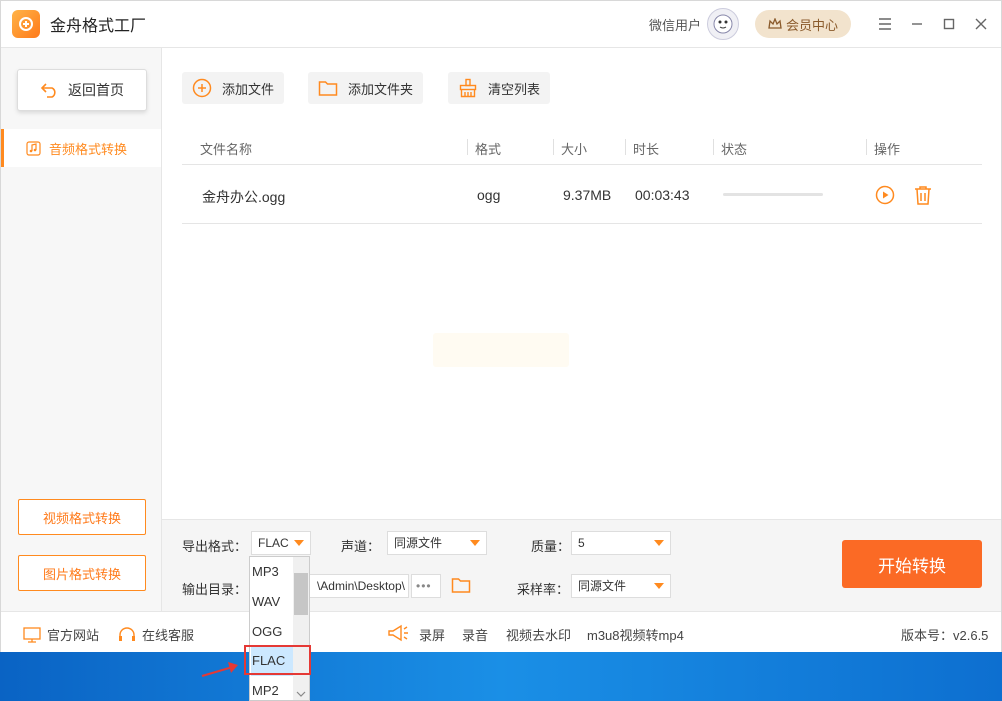 This screenshot has width=1002, height=701. What do you see at coordinates (219, 670) in the screenshot?
I see `pointer-arrow-icon` at bounding box center [219, 670].